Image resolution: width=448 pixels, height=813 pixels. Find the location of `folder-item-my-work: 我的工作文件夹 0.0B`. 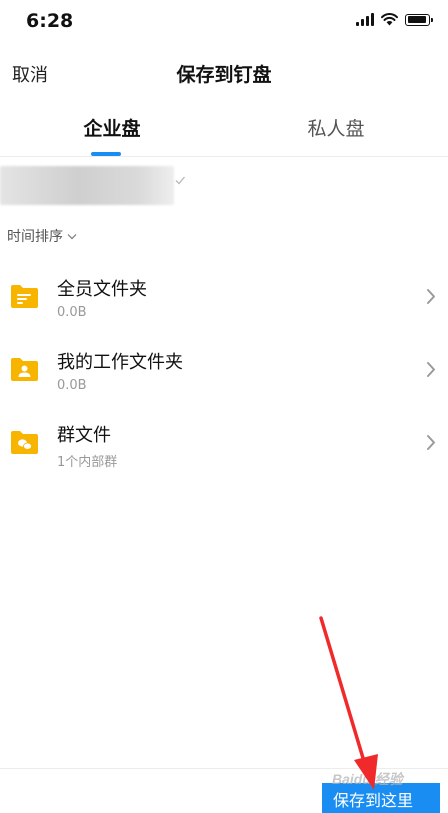

folder-item-my-work: 我的工作文件夹 0.0B is located at coordinates (224, 371).